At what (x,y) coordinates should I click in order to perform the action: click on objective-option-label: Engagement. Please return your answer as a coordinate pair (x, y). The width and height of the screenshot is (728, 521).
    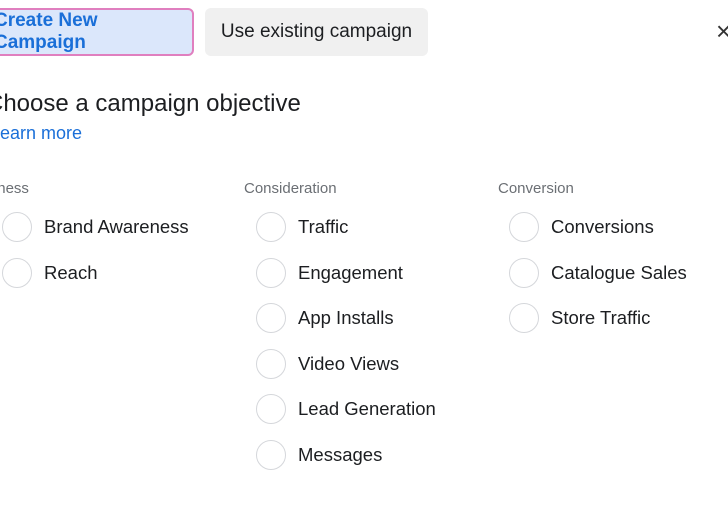
    Looking at the image, I should click on (350, 272).